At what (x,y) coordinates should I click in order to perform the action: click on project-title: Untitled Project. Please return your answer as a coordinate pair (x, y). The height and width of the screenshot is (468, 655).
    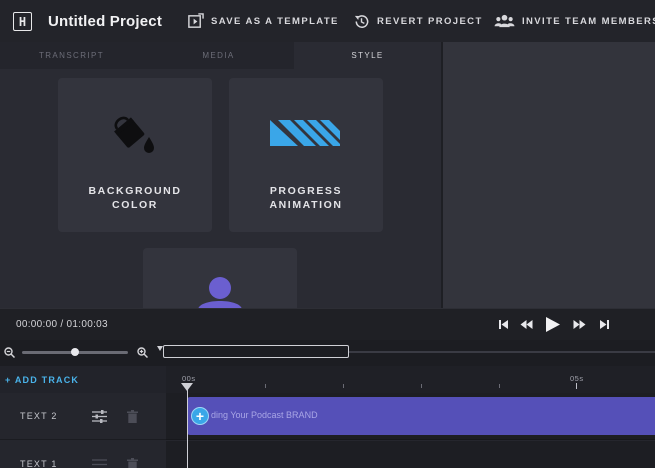
    Looking at the image, I should click on (105, 21).